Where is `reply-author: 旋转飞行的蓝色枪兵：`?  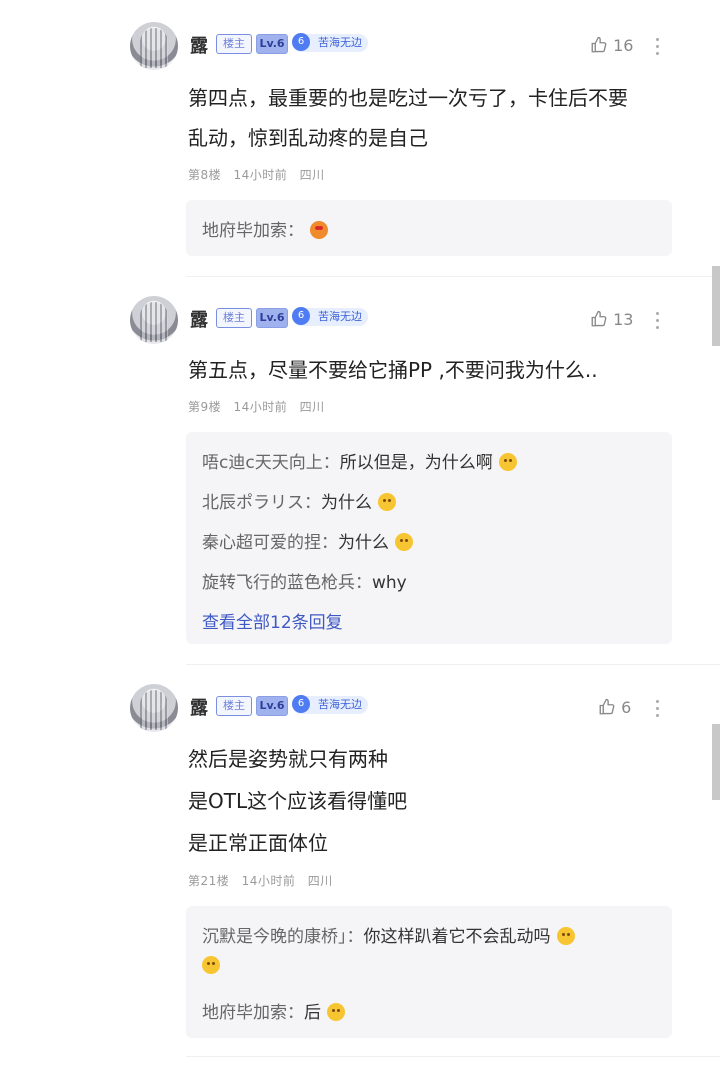
reply-author: 旋转飞行的蓝色枪兵： is located at coordinates (287, 583).